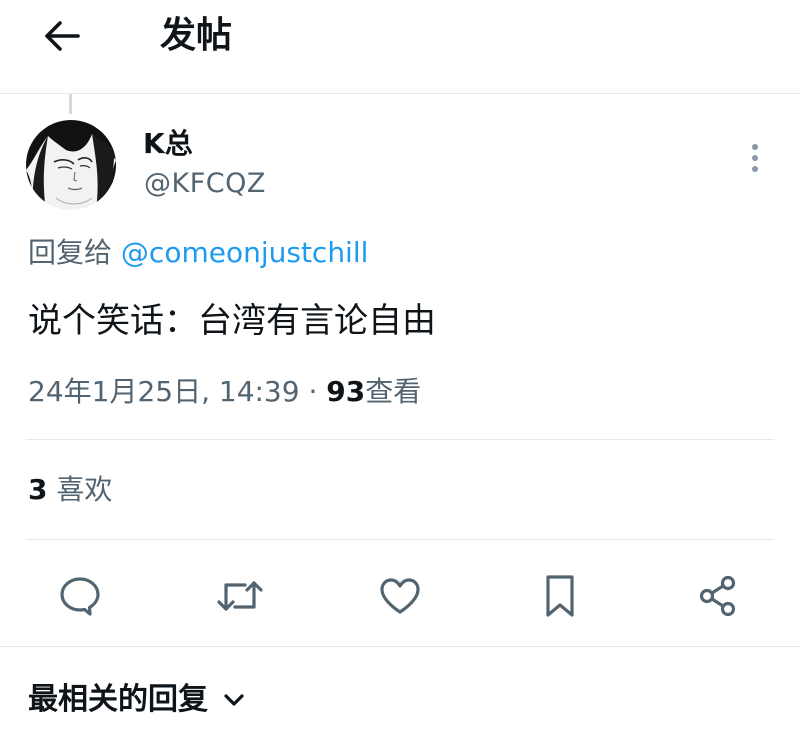 The width and height of the screenshot is (800, 736). I want to click on reply-button, so click(80, 596).